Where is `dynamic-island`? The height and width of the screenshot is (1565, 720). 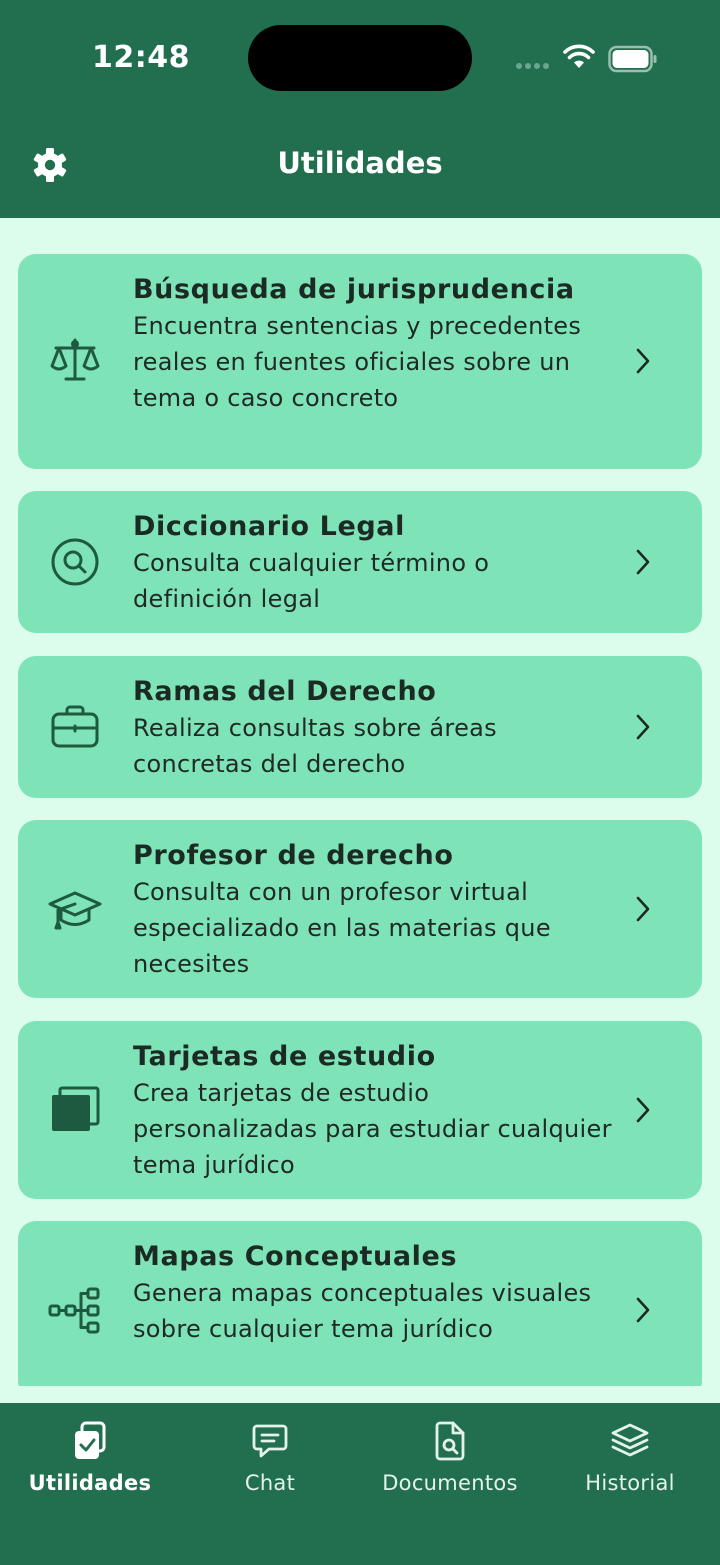
dynamic-island is located at coordinates (360, 58).